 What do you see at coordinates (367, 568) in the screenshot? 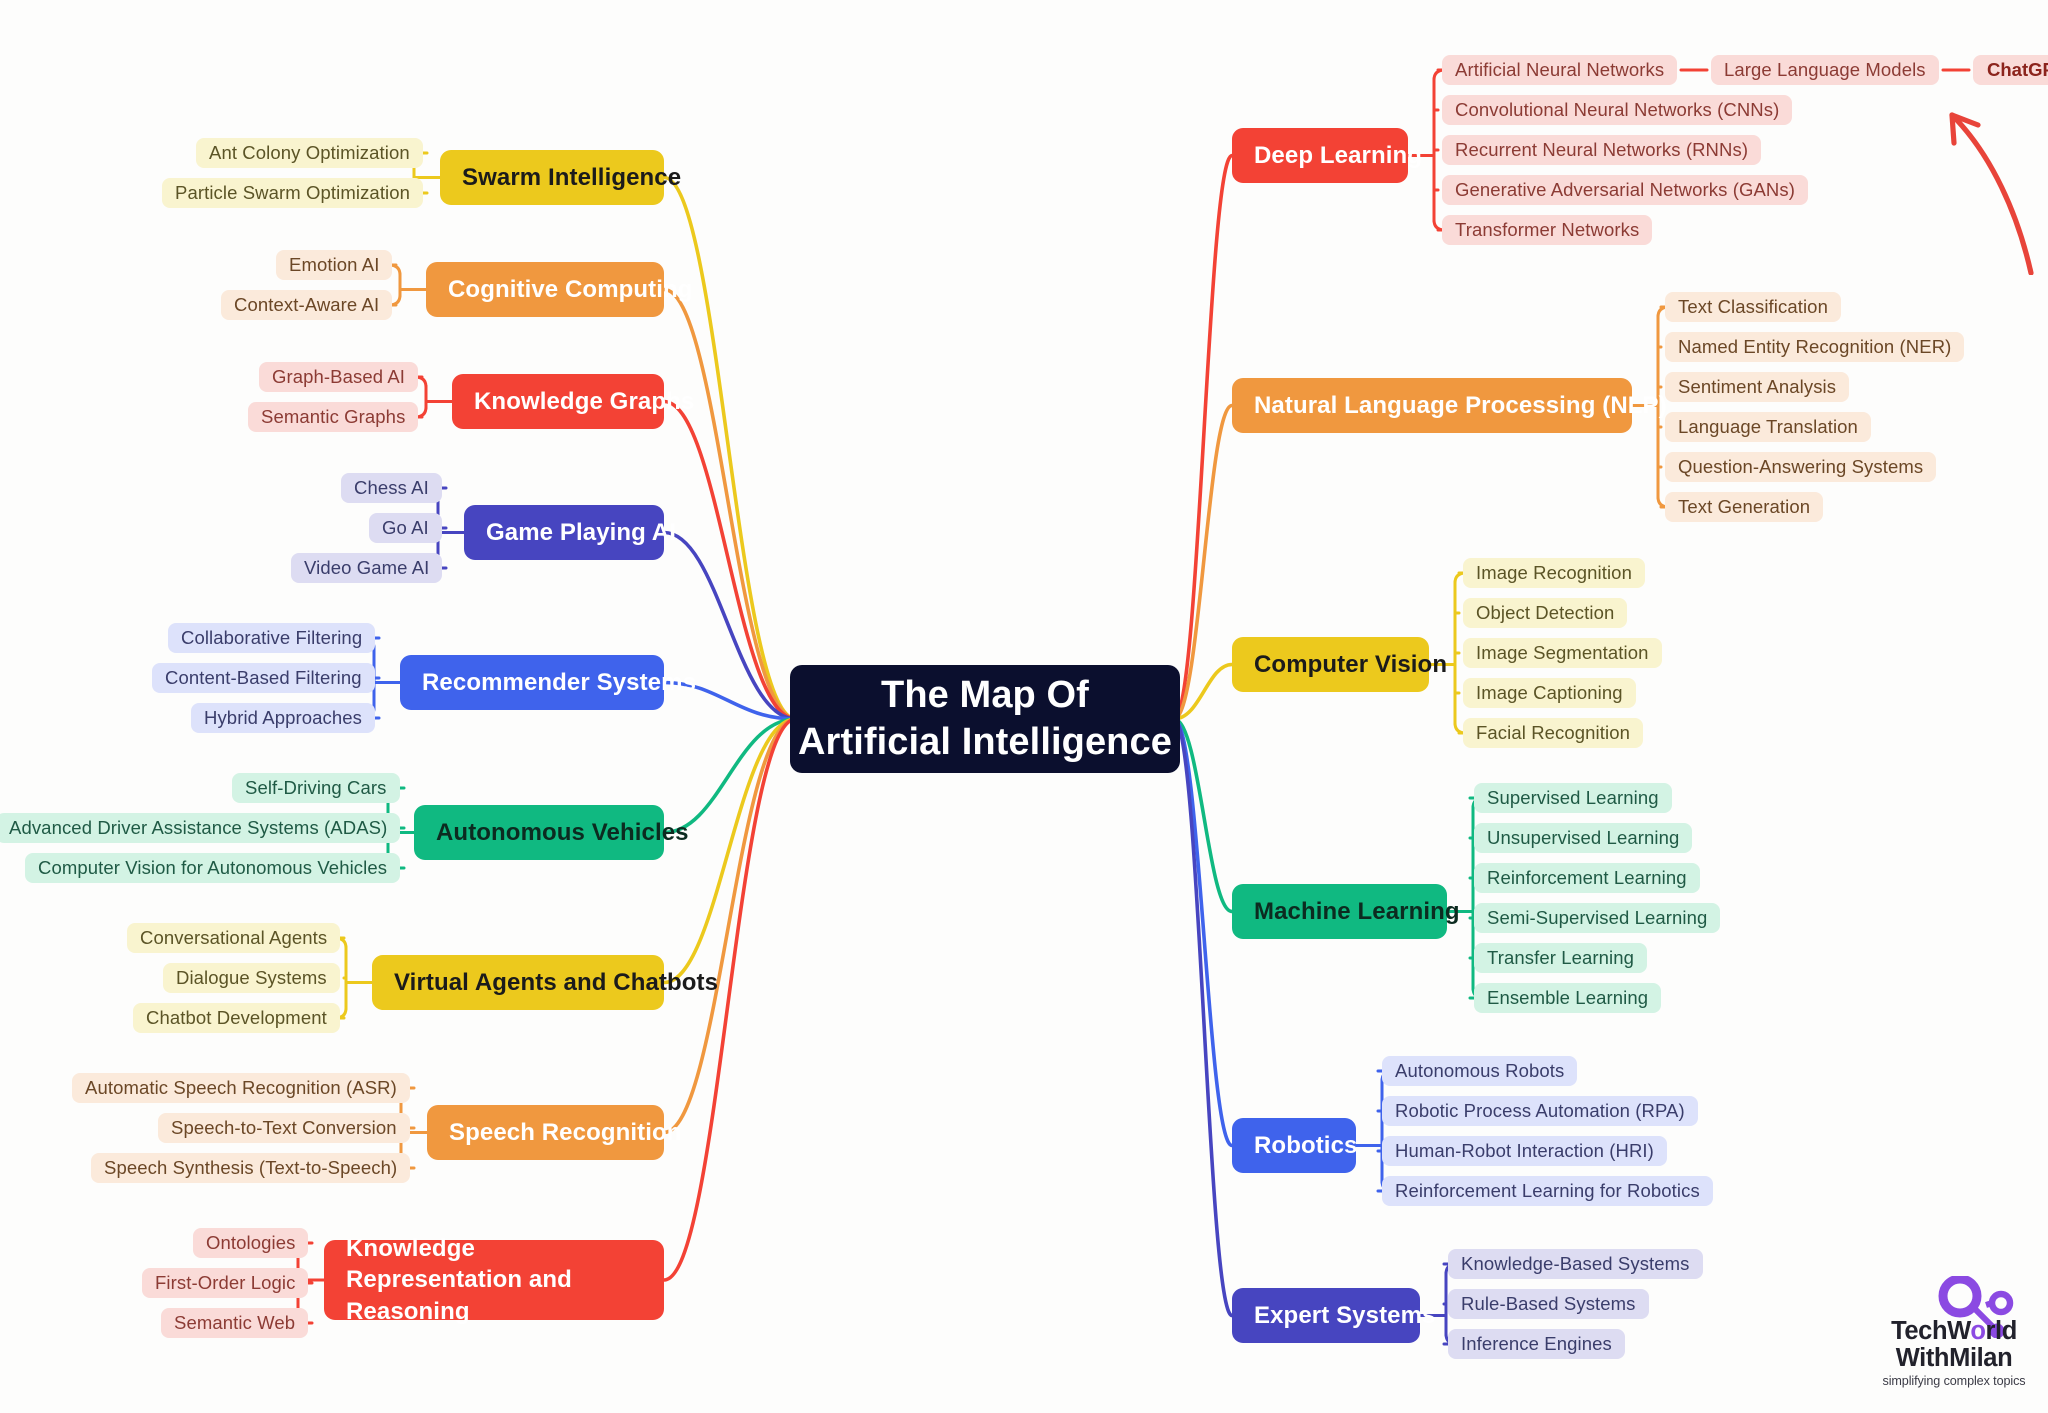
I see `leaf-node: Video Game AI` at bounding box center [367, 568].